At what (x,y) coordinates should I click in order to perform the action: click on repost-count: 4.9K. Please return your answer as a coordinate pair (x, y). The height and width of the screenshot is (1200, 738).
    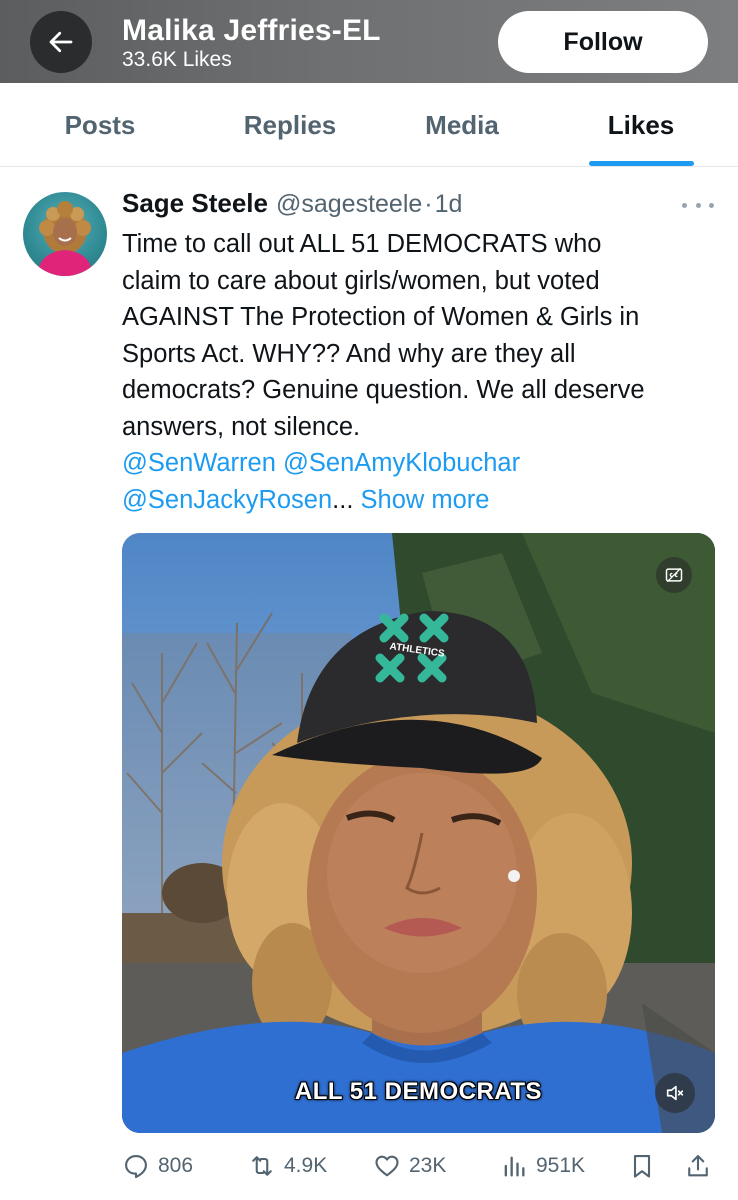
    Looking at the image, I should click on (306, 1165).